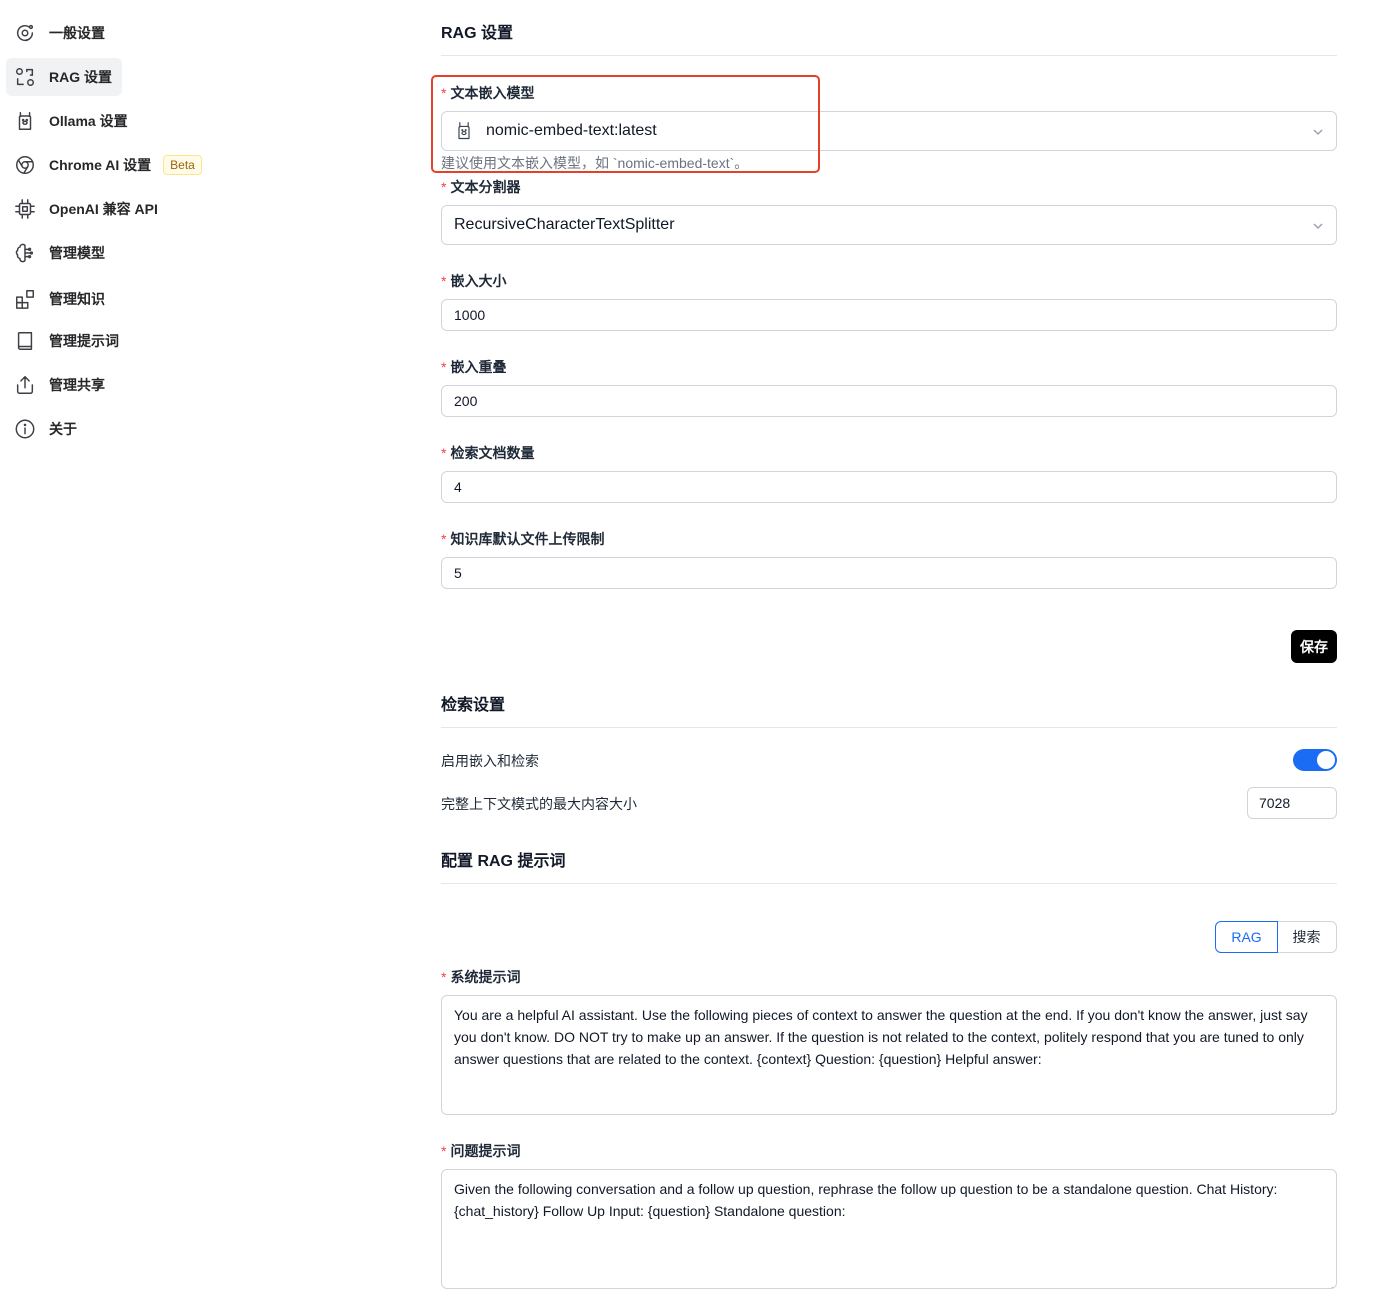 This screenshot has height=1306, width=1375. What do you see at coordinates (80, 77) in the screenshot?
I see `sidebar-item-label: RAG 设置` at bounding box center [80, 77].